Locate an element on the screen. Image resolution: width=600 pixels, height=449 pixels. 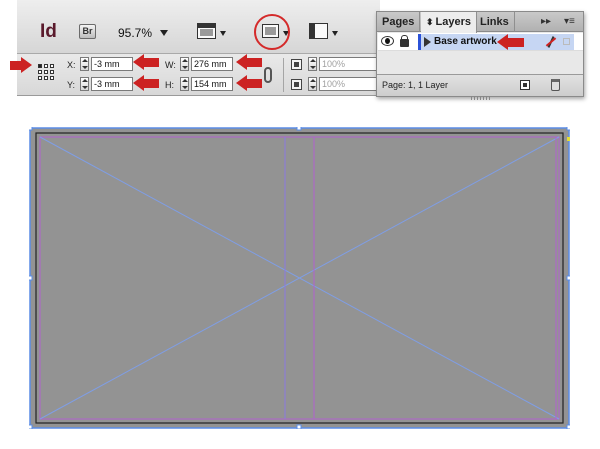
panel-tab-row: Pages ⬍ Layers Links ▸▸ ▾≡ is located at coordinates (480, 22).